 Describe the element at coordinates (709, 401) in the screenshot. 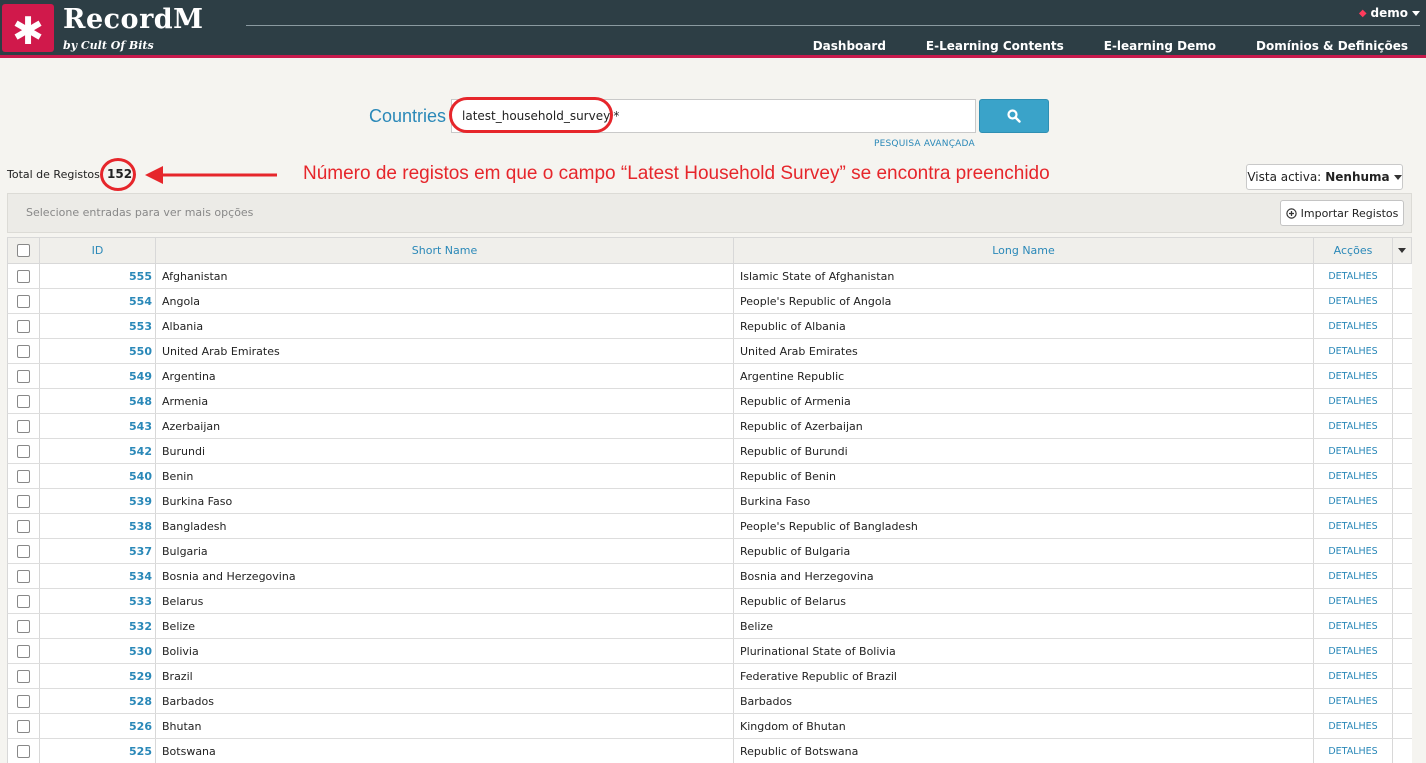

I see `table-row: 548 Armenia Republic of Armenia DETALHES` at that location.